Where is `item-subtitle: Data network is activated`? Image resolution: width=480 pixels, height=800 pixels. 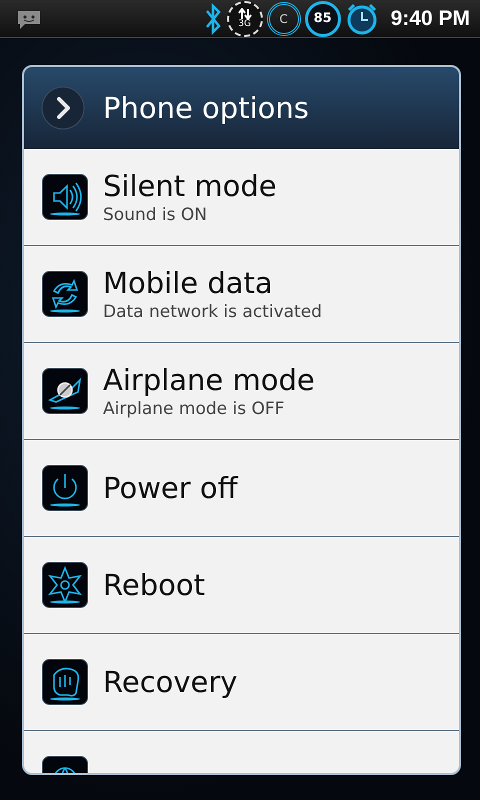
item-subtitle: Data network is activated is located at coordinates (212, 312).